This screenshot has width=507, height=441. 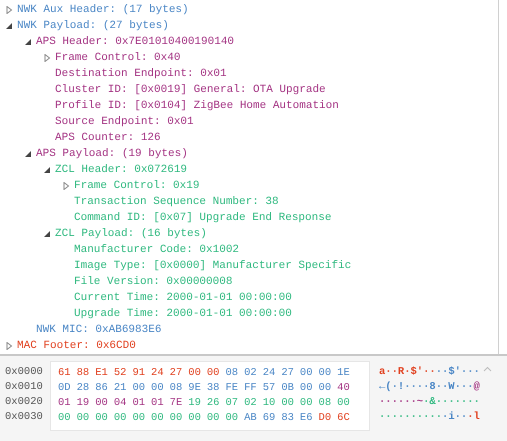 What do you see at coordinates (194, 388) in the screenshot?
I see `hex-byte: 9E` at bounding box center [194, 388].